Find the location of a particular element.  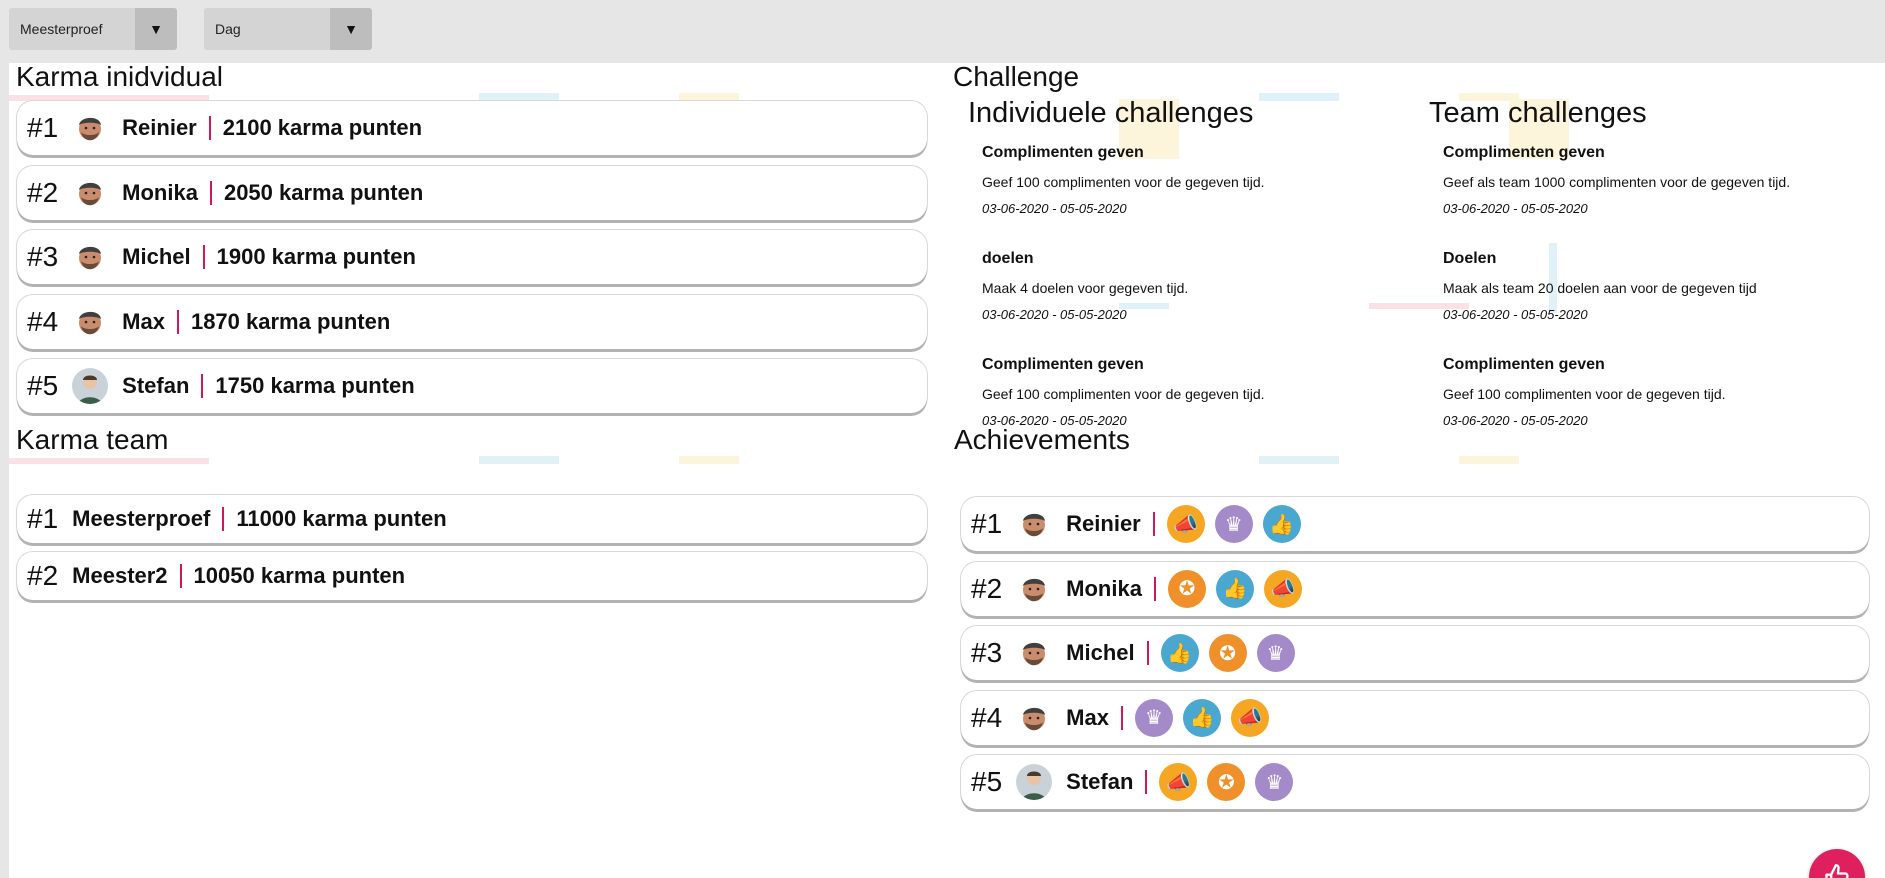

karma-team-title: Karma team is located at coordinates (92, 439).